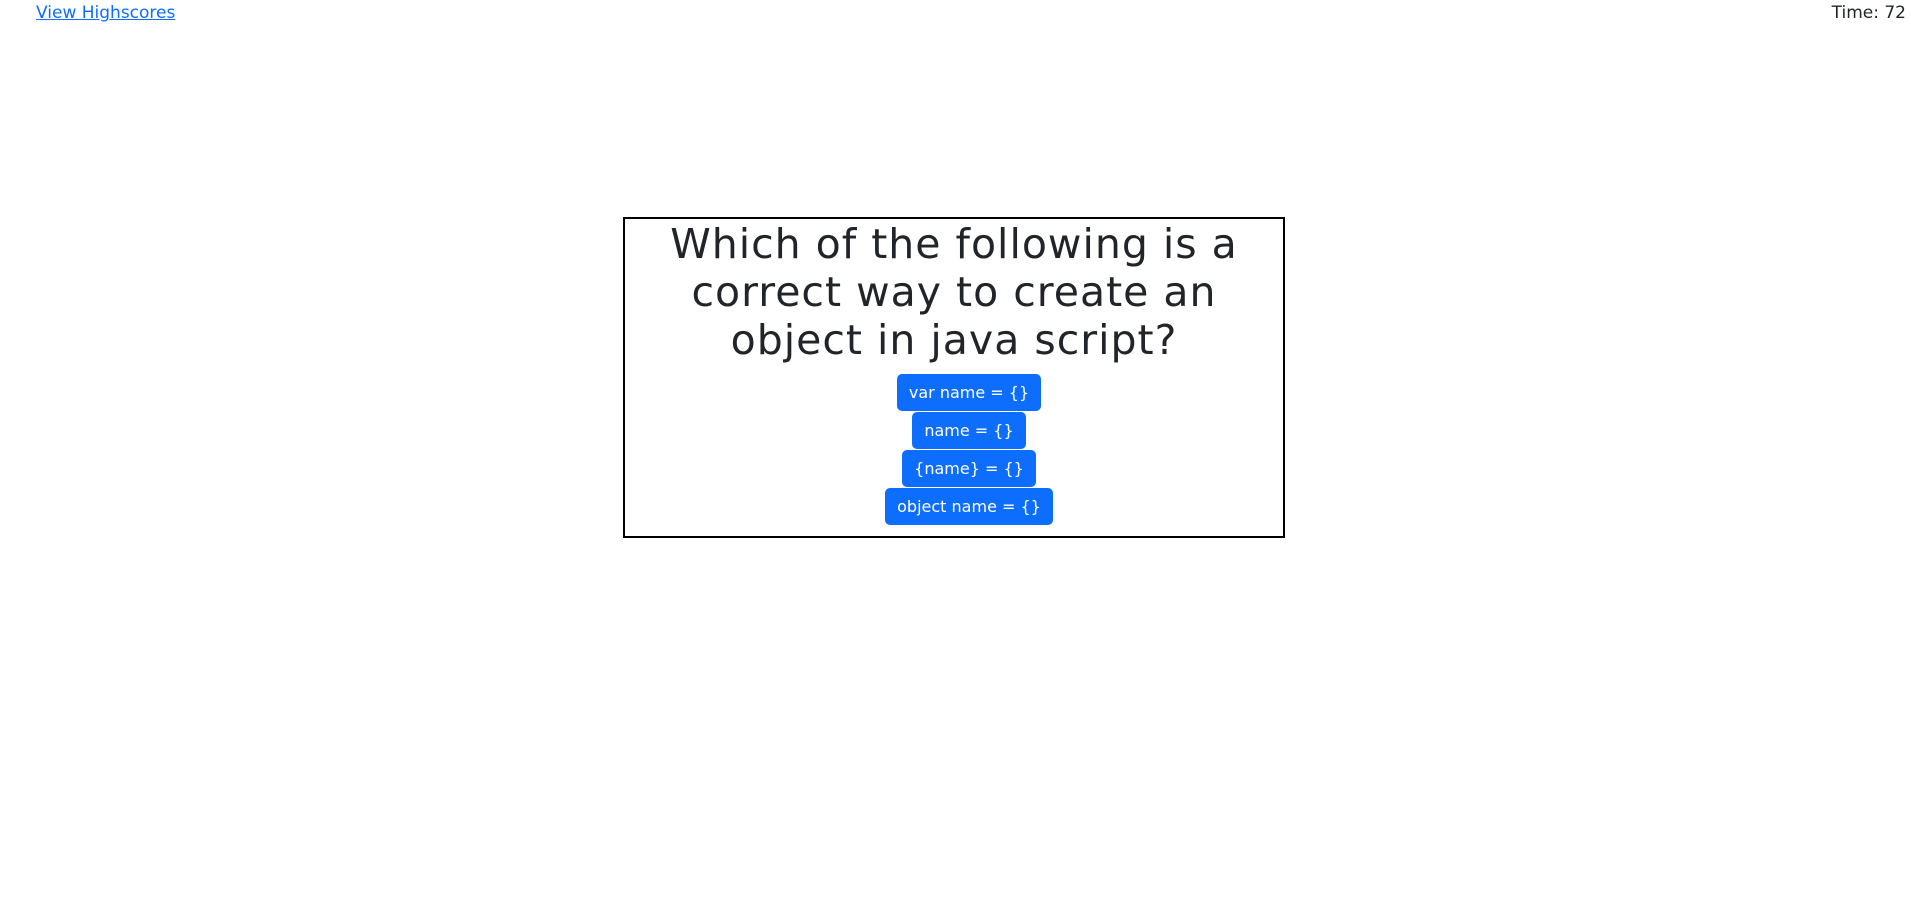  I want to click on timer: Time: 72, so click(1869, 13).